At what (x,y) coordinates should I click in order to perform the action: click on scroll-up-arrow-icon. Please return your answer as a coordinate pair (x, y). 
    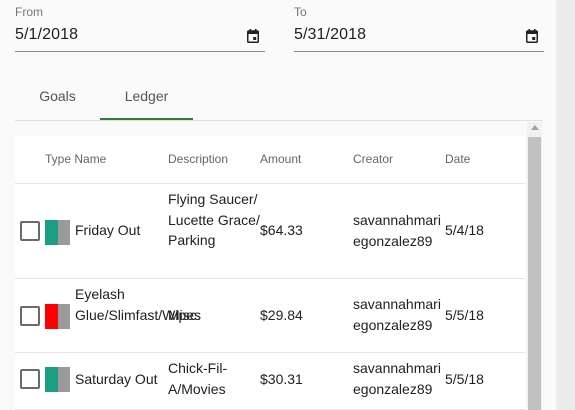
    Looking at the image, I should click on (535, 127).